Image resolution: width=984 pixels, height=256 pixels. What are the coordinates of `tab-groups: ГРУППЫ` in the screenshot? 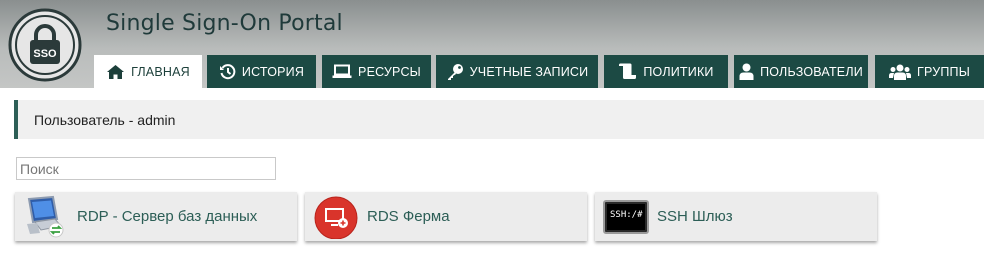 It's located at (929, 71).